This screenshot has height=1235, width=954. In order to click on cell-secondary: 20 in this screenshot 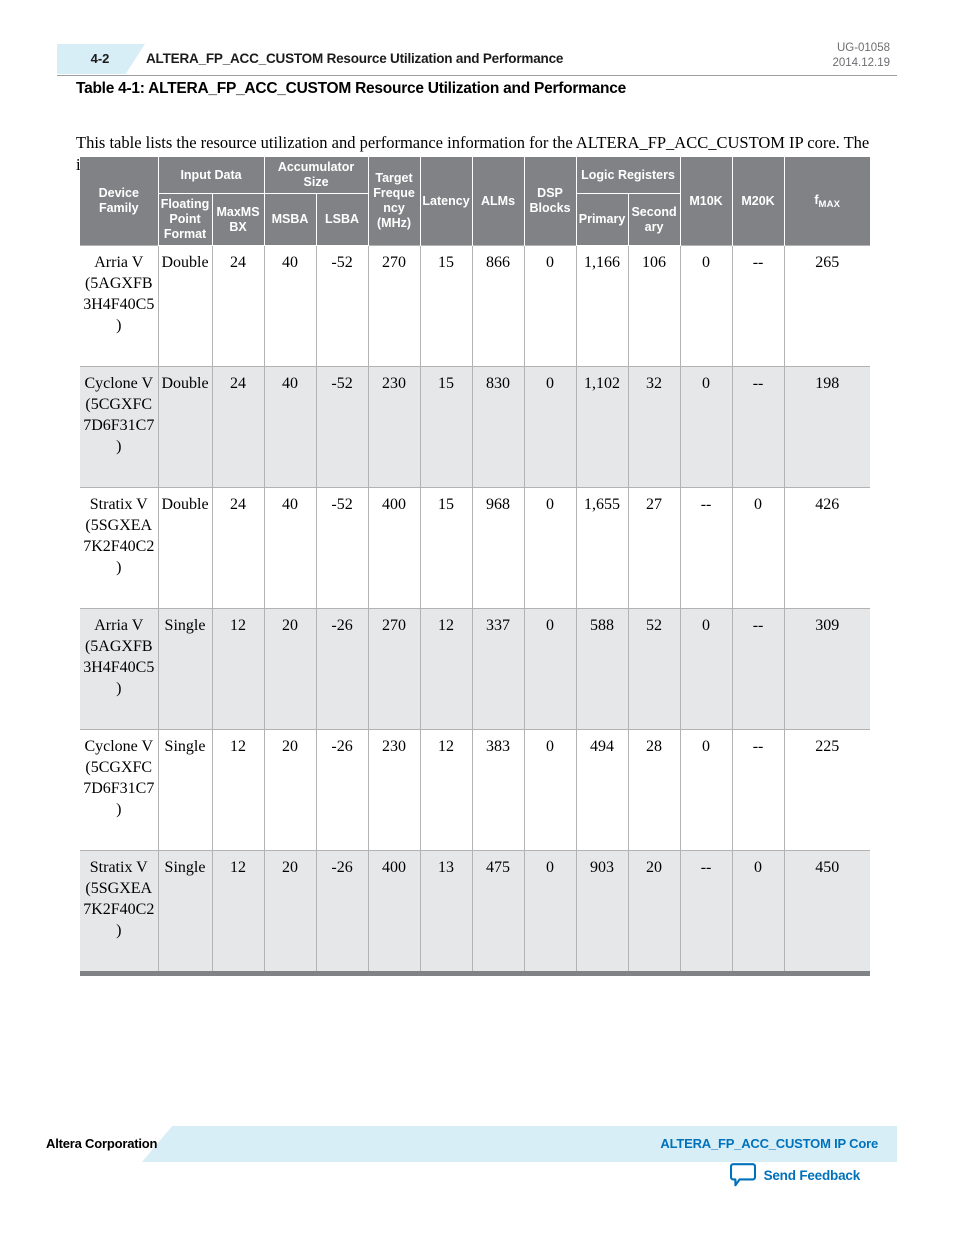, I will do `click(654, 913)`.